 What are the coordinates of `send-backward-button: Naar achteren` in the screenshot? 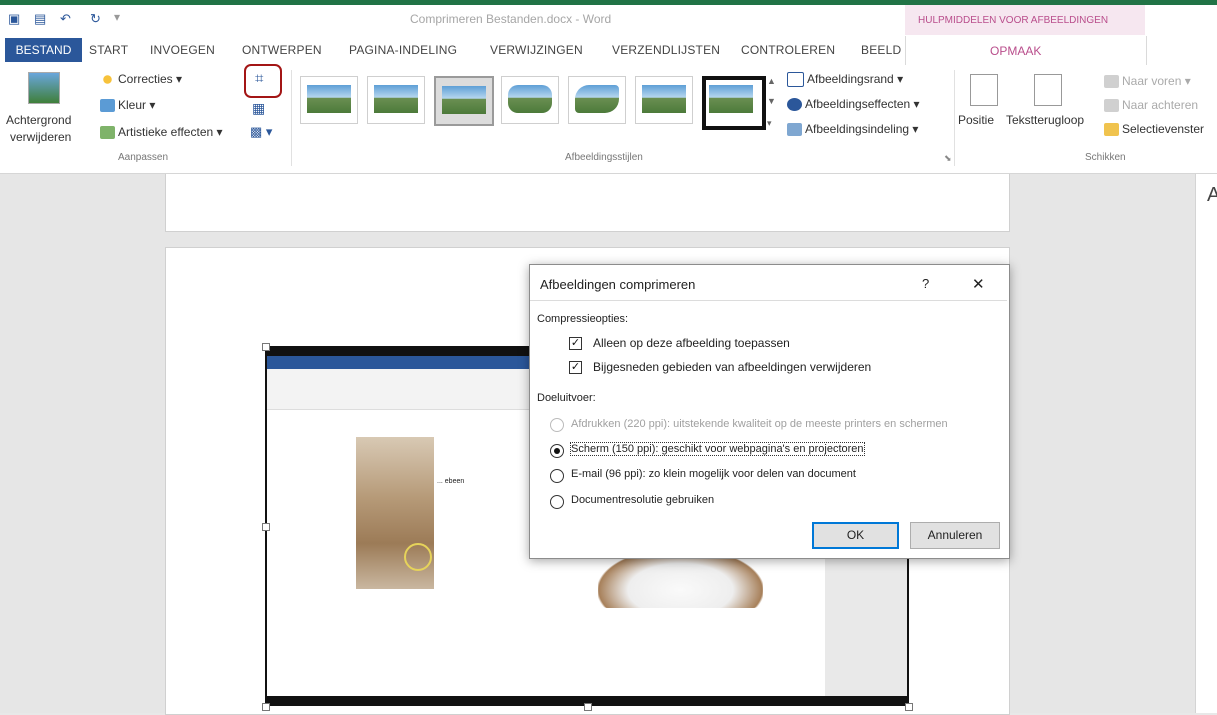 It's located at (1151, 105).